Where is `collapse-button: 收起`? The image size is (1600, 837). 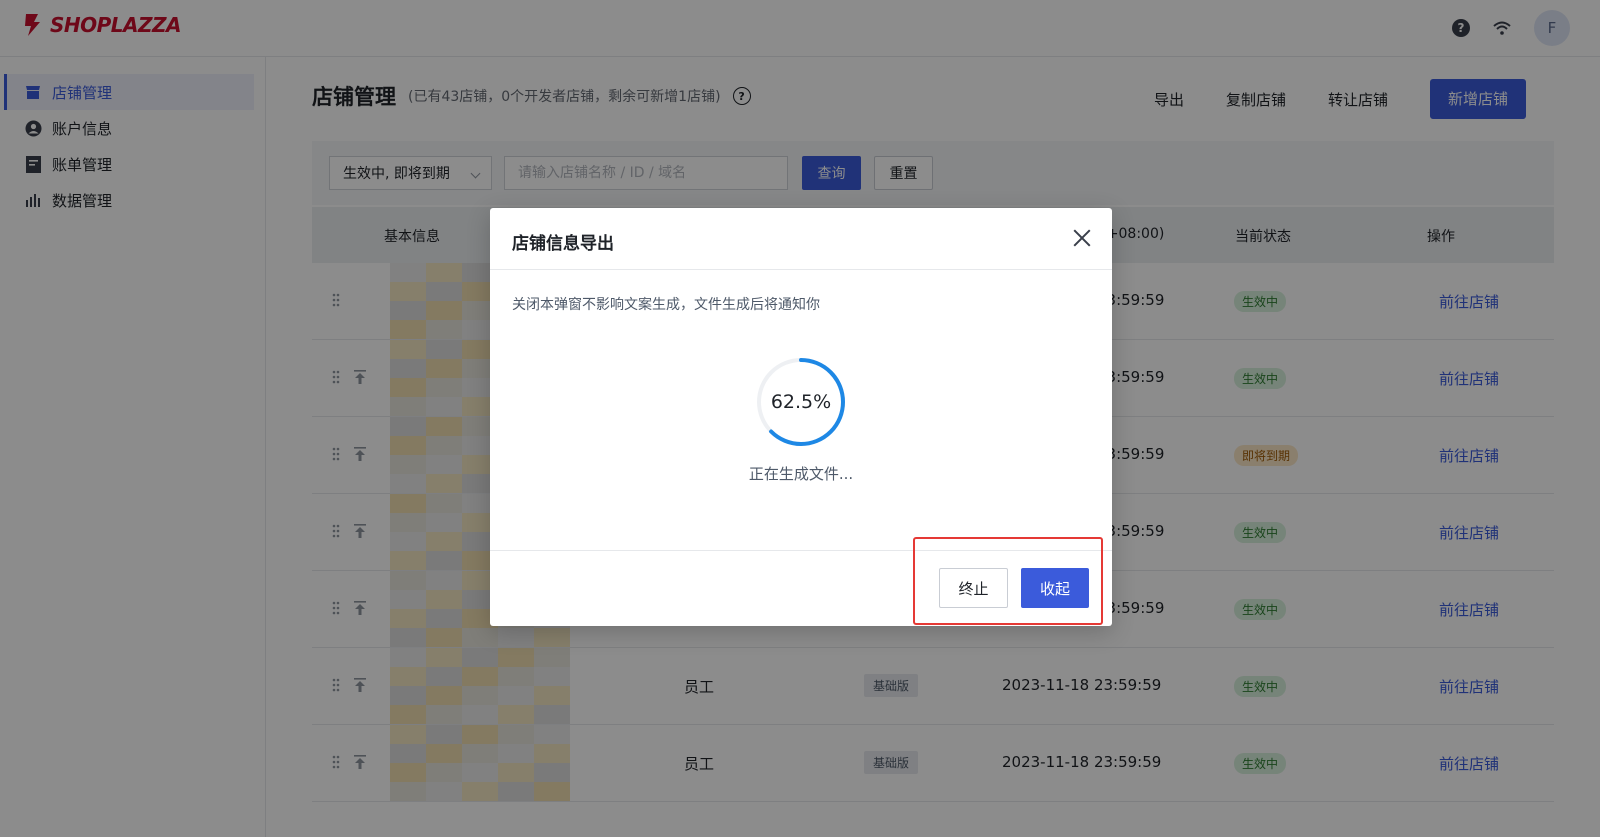
collapse-button: 收起 is located at coordinates (1055, 588).